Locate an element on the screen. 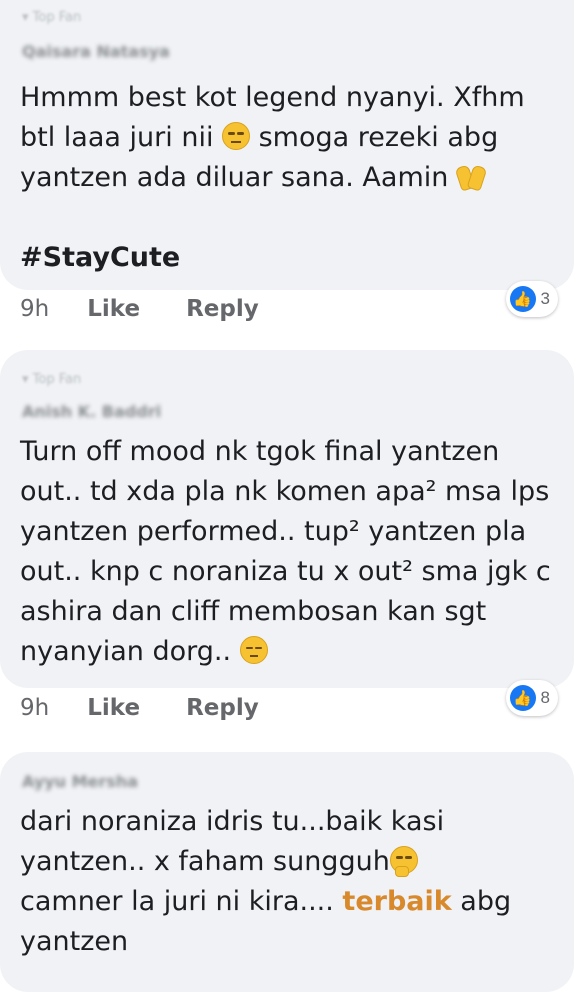 This screenshot has height=992, width=580. reaction-summary: 👍 3 is located at coordinates (531, 299).